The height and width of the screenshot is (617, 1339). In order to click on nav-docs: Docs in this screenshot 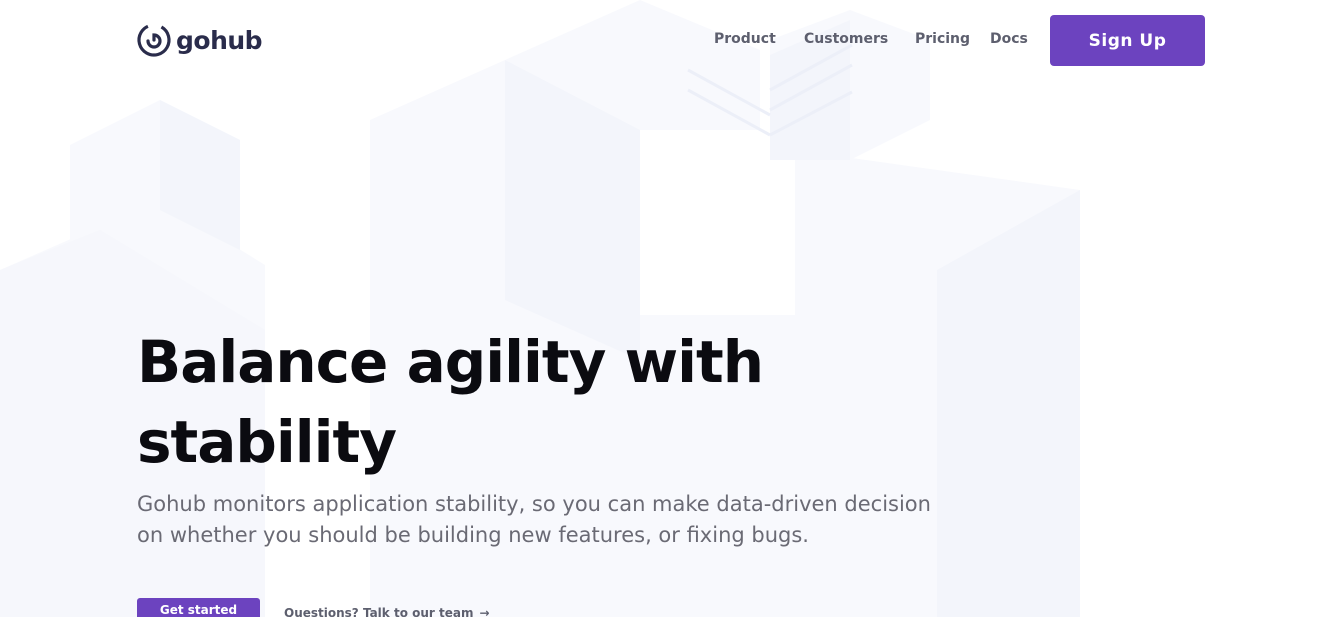, I will do `click(1009, 39)`.